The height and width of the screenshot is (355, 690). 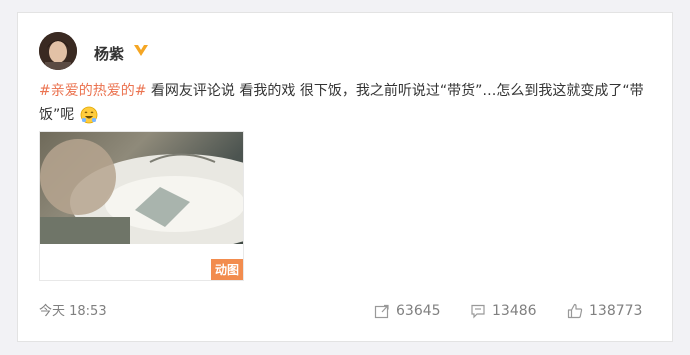 What do you see at coordinates (616, 311) in the screenshot?
I see `like-count: 138773` at bounding box center [616, 311].